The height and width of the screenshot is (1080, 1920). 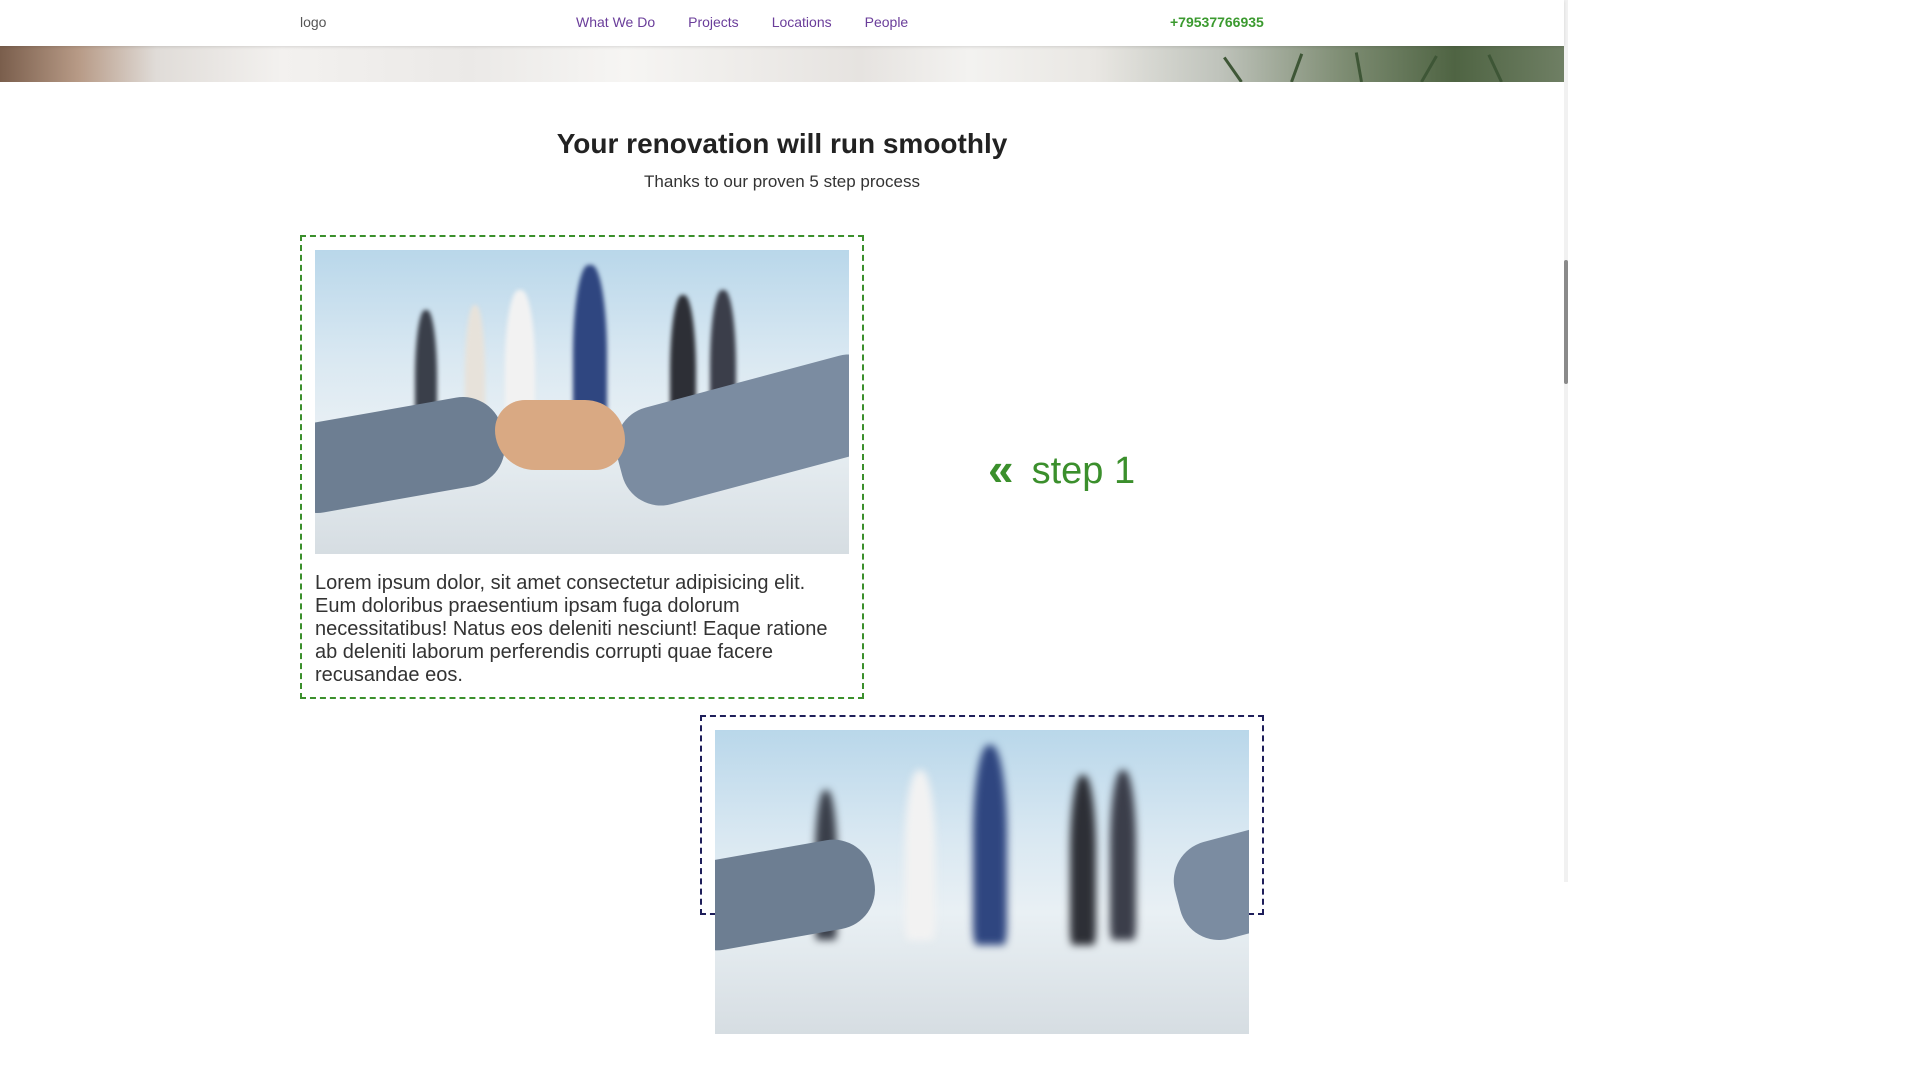 What do you see at coordinates (887, 22) in the screenshot?
I see `nav-item-people: People` at bounding box center [887, 22].